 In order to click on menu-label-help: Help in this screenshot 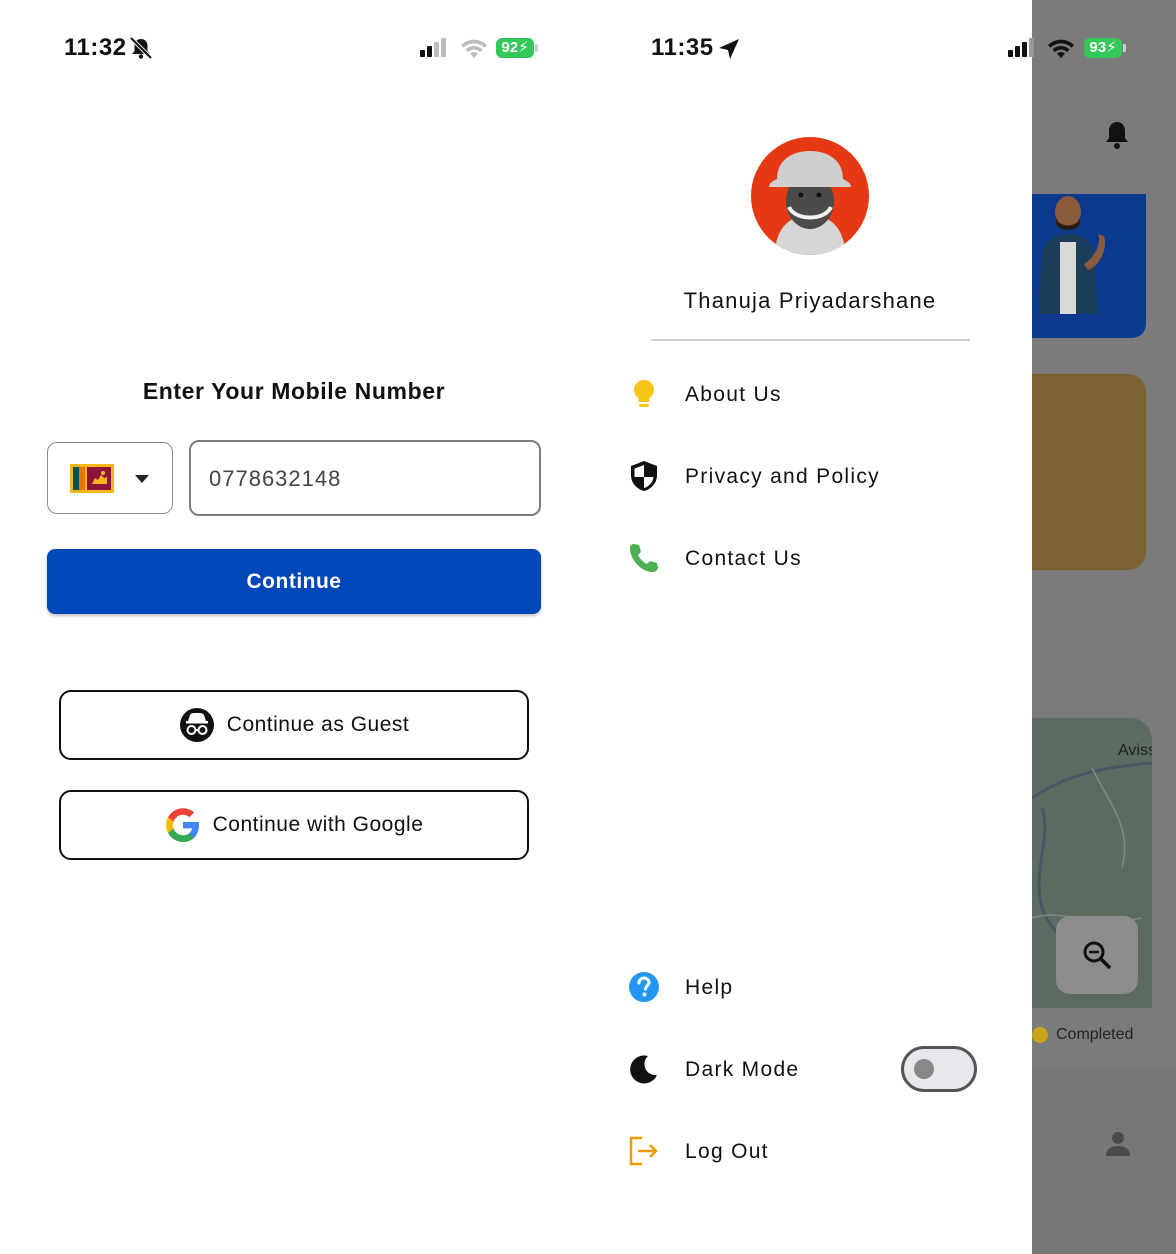, I will do `click(709, 987)`.